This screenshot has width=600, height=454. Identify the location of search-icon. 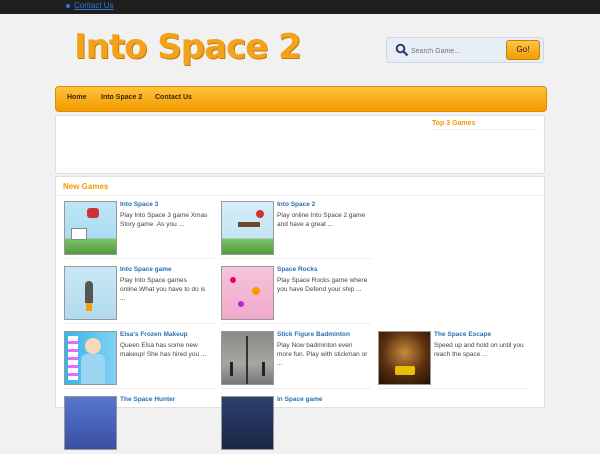
(402, 50).